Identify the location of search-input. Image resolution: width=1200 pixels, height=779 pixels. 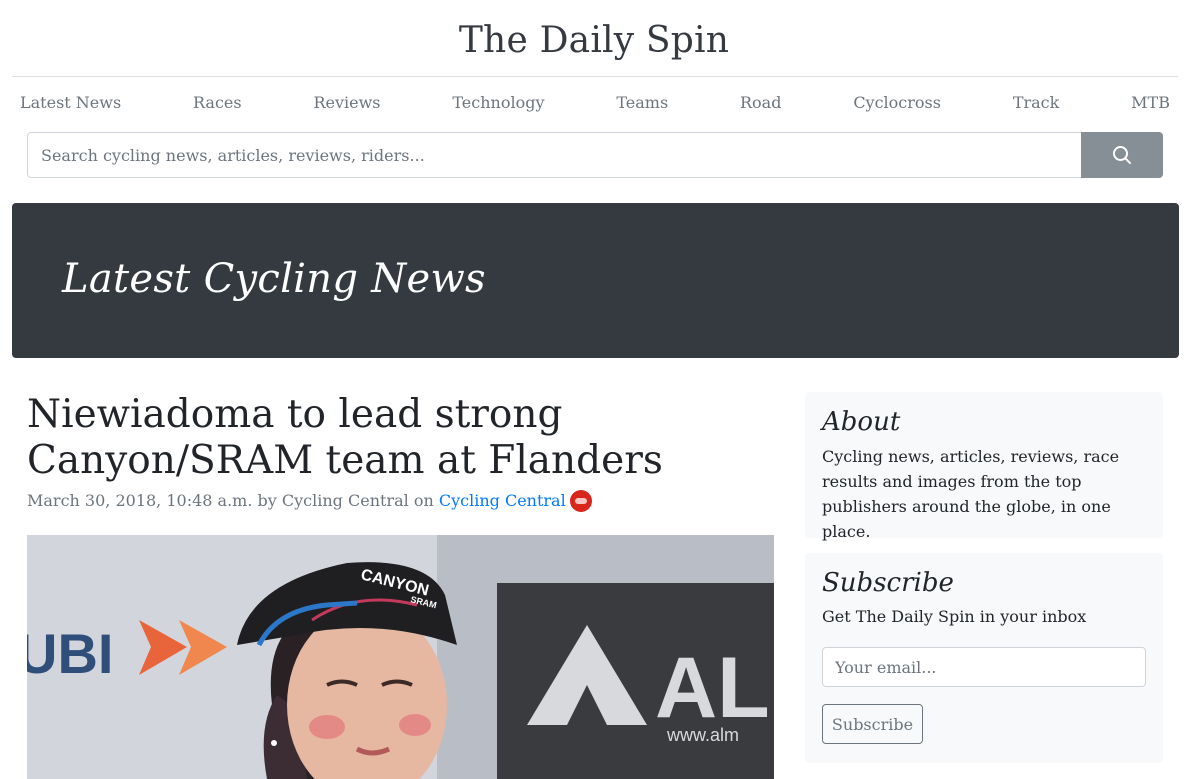
(554, 155).